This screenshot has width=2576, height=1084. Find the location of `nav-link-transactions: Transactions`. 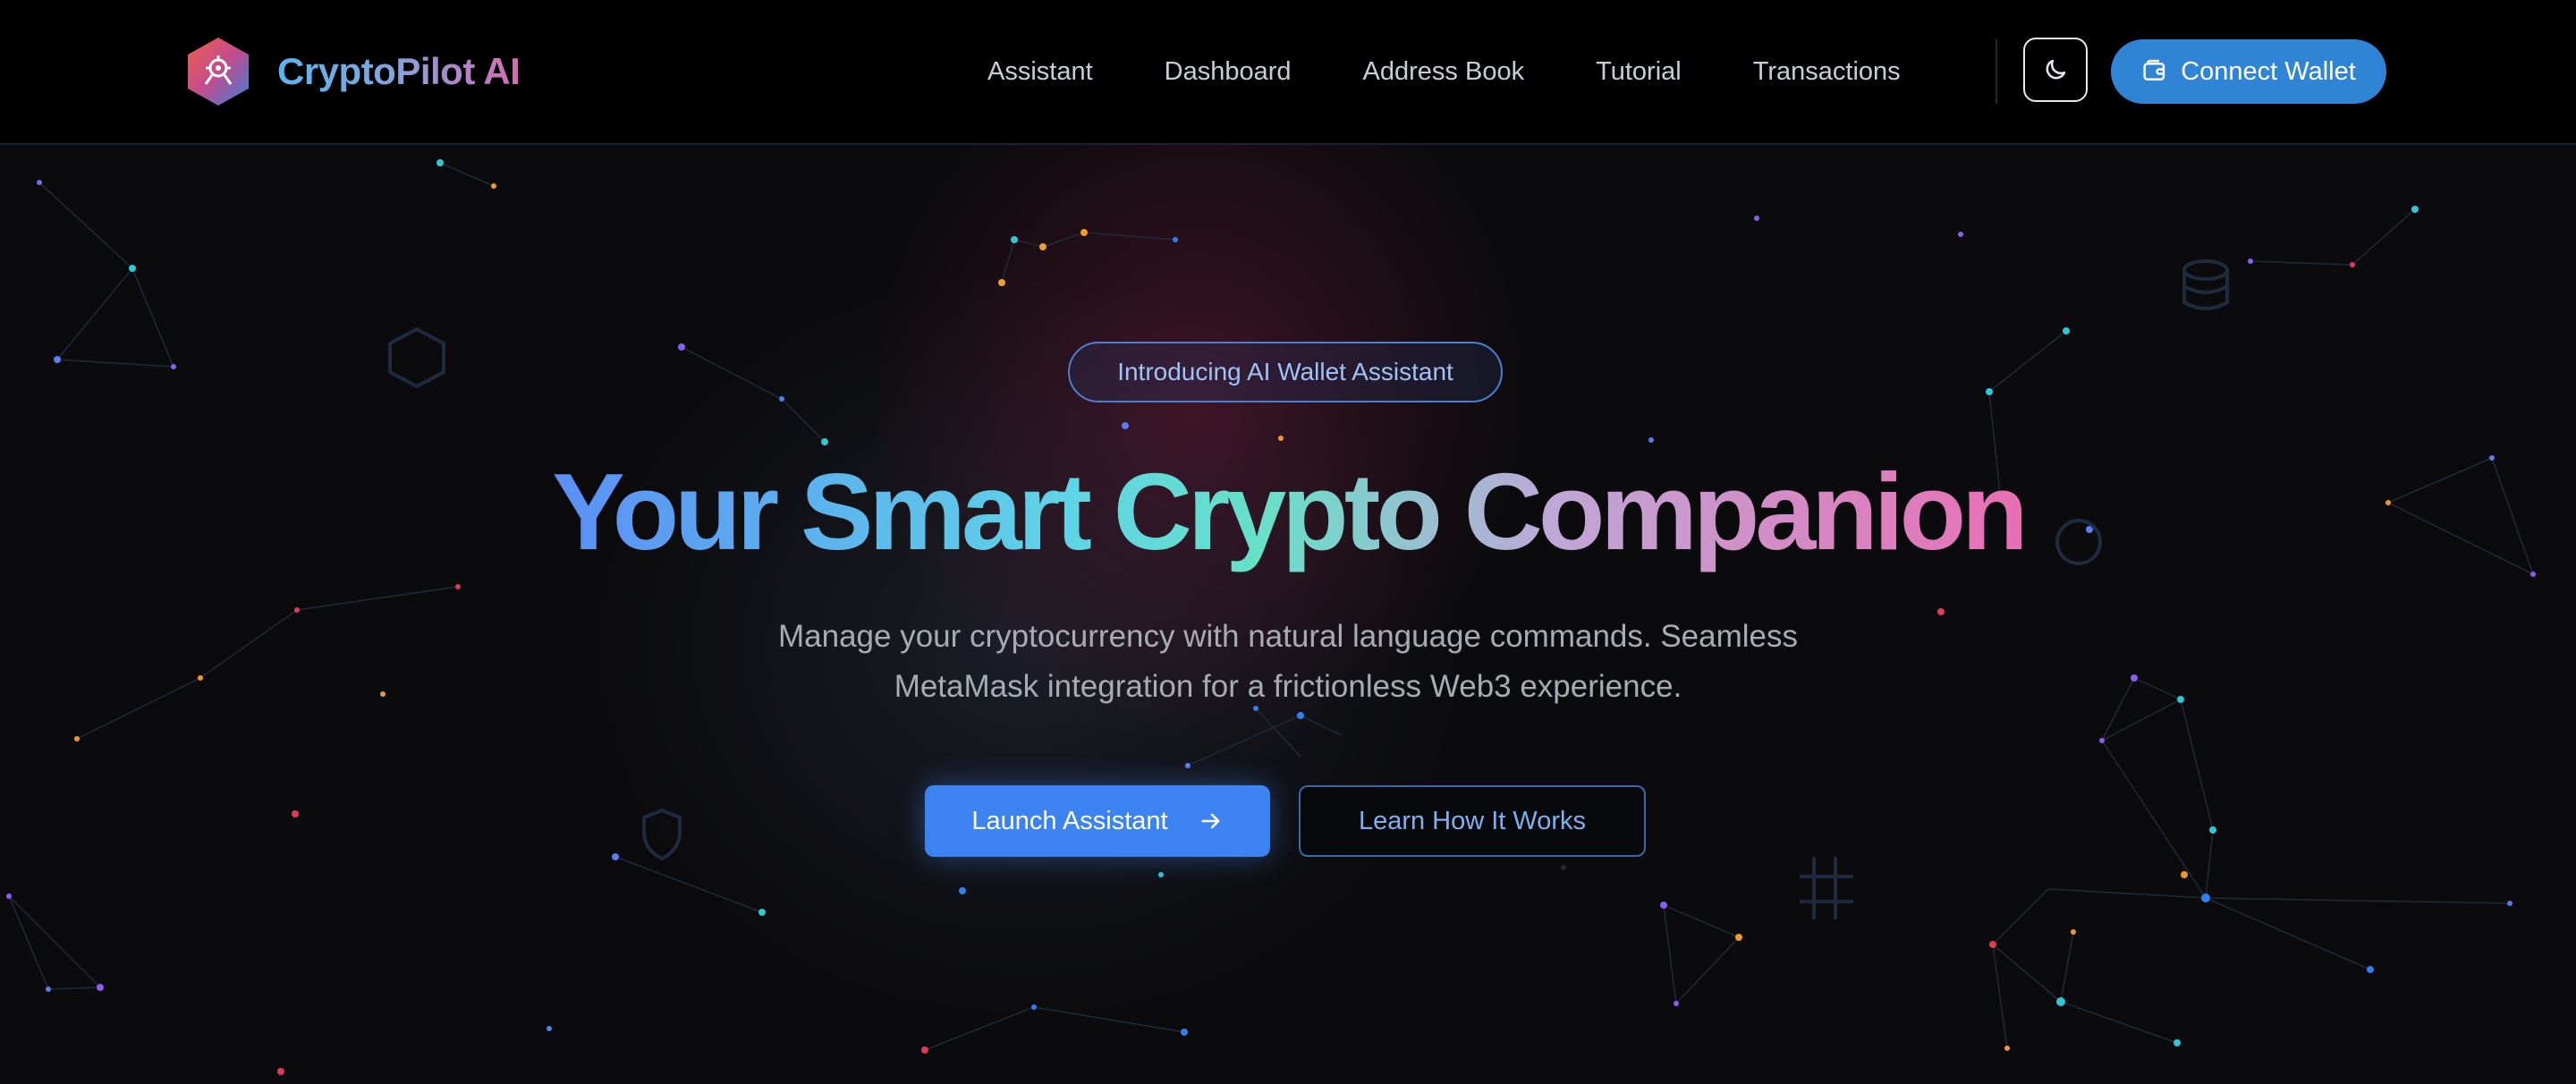

nav-link-transactions: Transactions is located at coordinates (1827, 71).